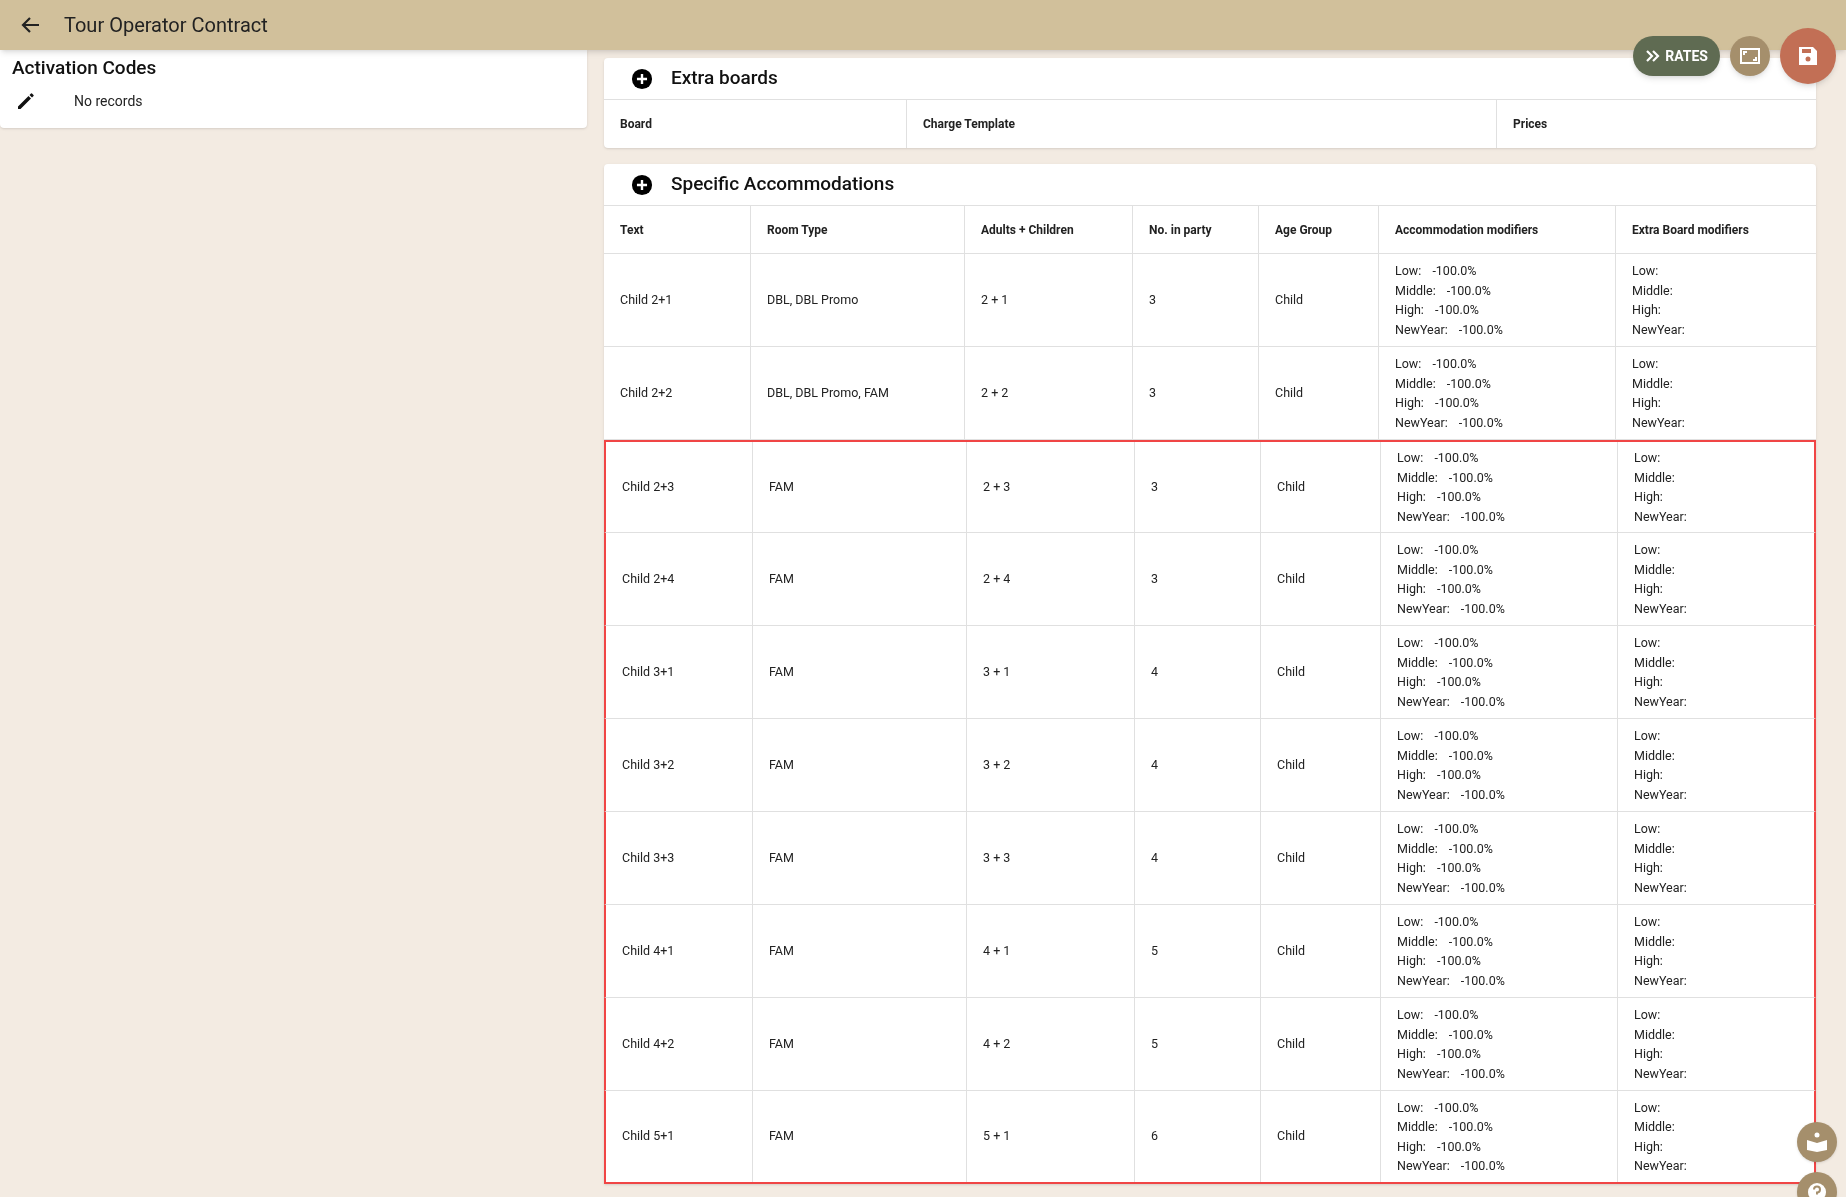 Image resolution: width=1846 pixels, height=1197 pixels. Describe the element at coordinates (813, 299) in the screenshot. I see `table-cell-text: DBL, DBL Promo` at that location.